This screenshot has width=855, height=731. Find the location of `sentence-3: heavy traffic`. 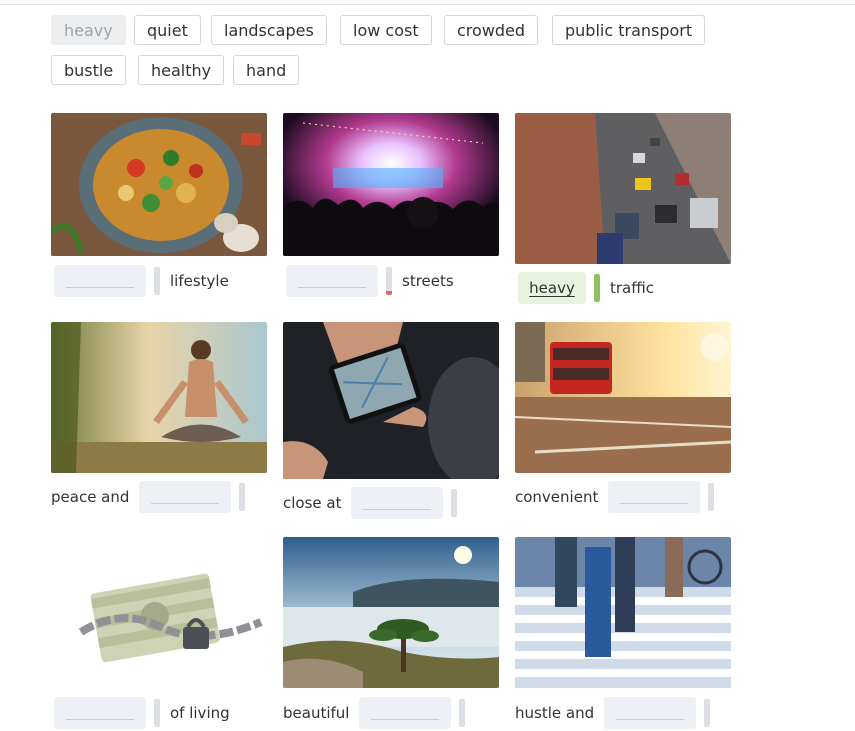

sentence-3: heavy traffic is located at coordinates (586, 288).